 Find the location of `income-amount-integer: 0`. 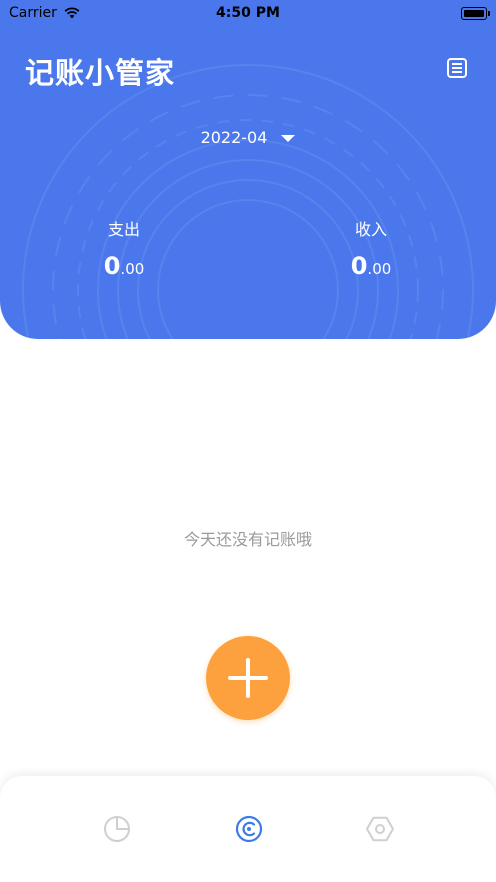

income-amount-integer: 0 is located at coordinates (359, 266).